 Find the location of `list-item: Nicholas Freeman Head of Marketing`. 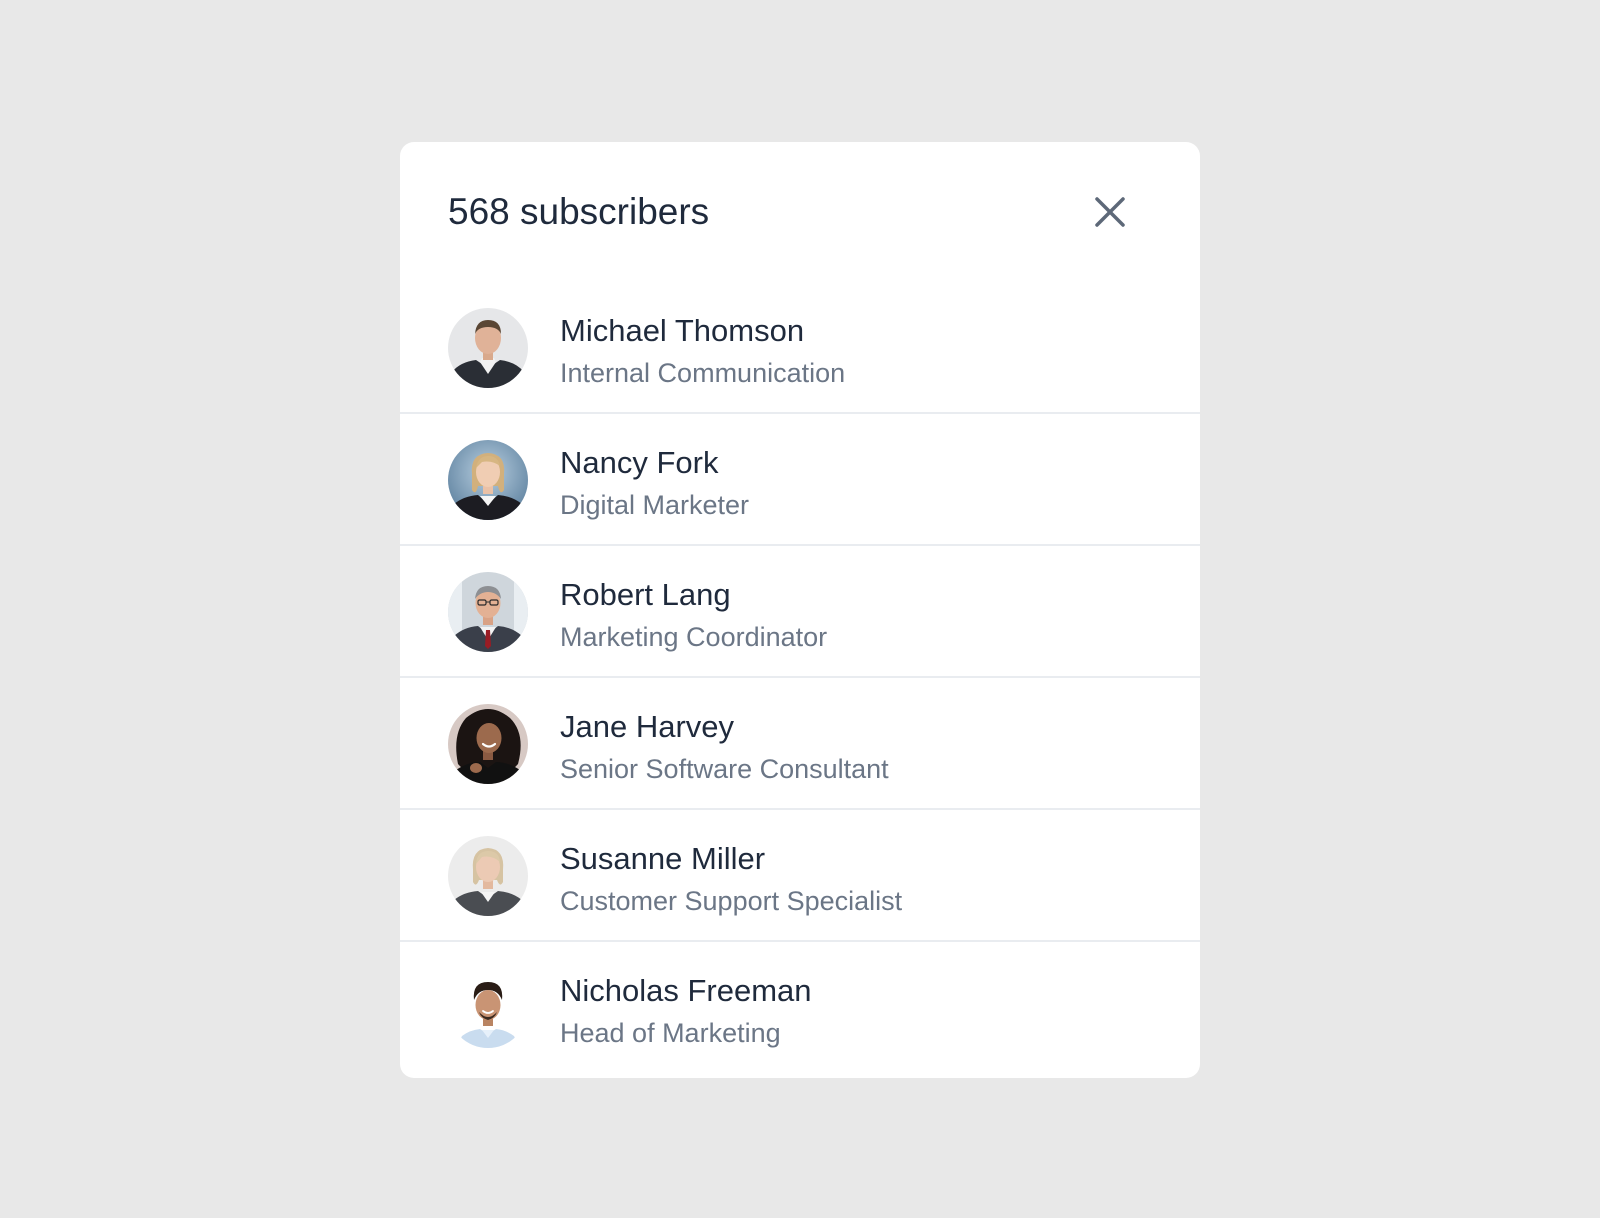

list-item: Nicholas Freeman Head of Marketing is located at coordinates (800, 1008).